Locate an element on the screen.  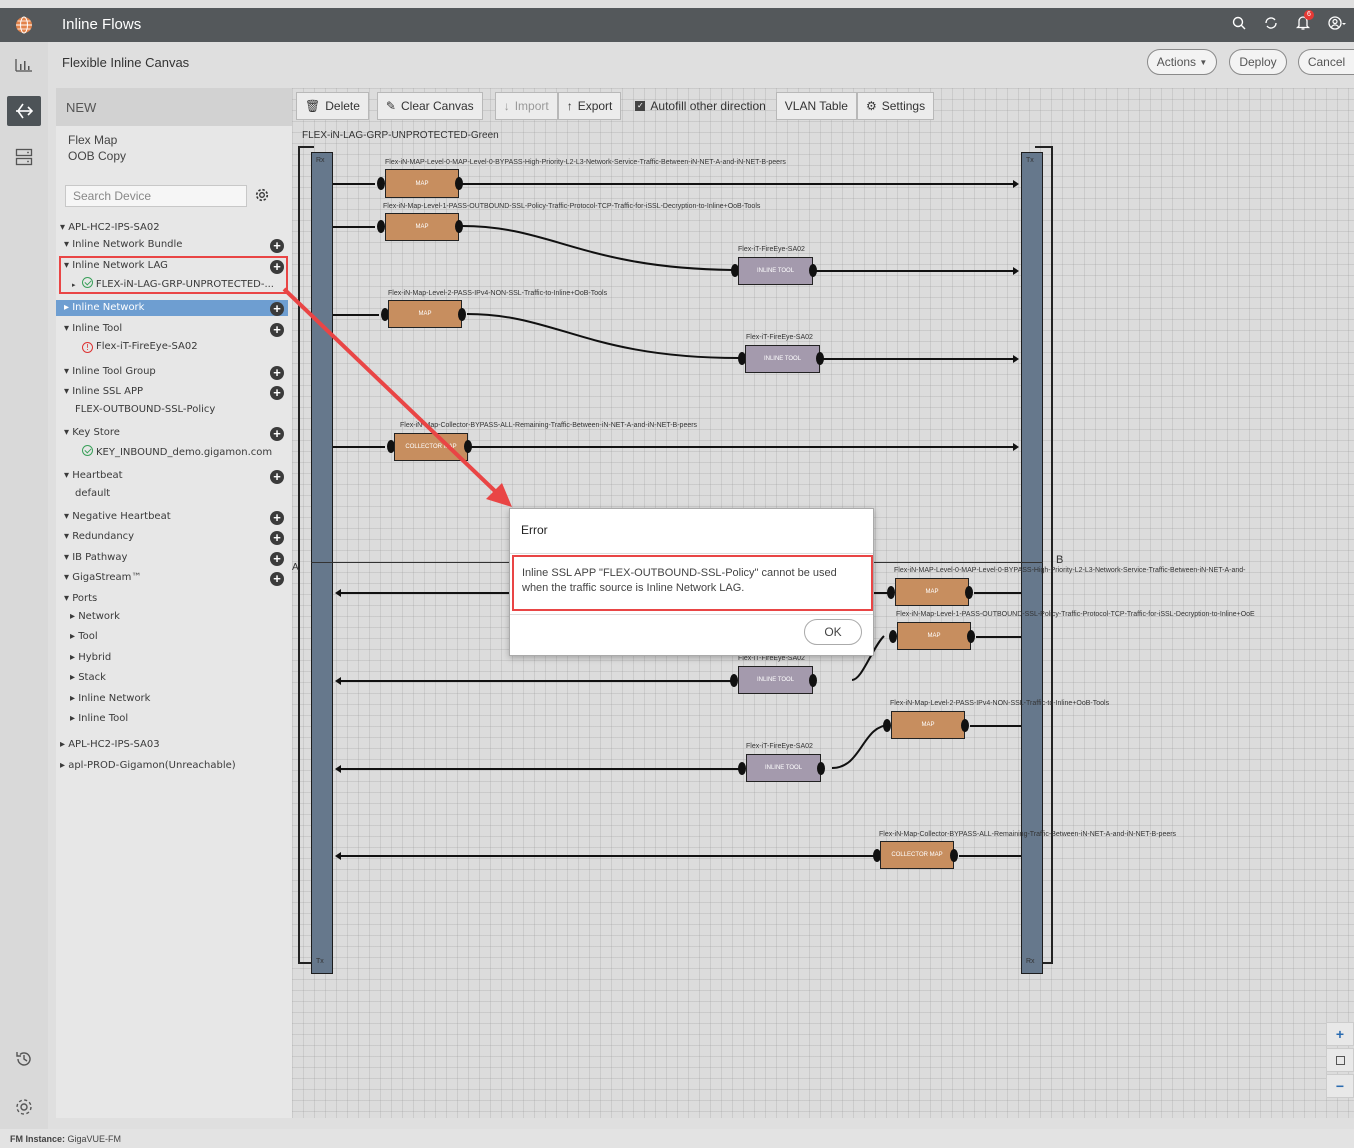
footer-label: FM Instance: is located at coordinates (38, 1139).